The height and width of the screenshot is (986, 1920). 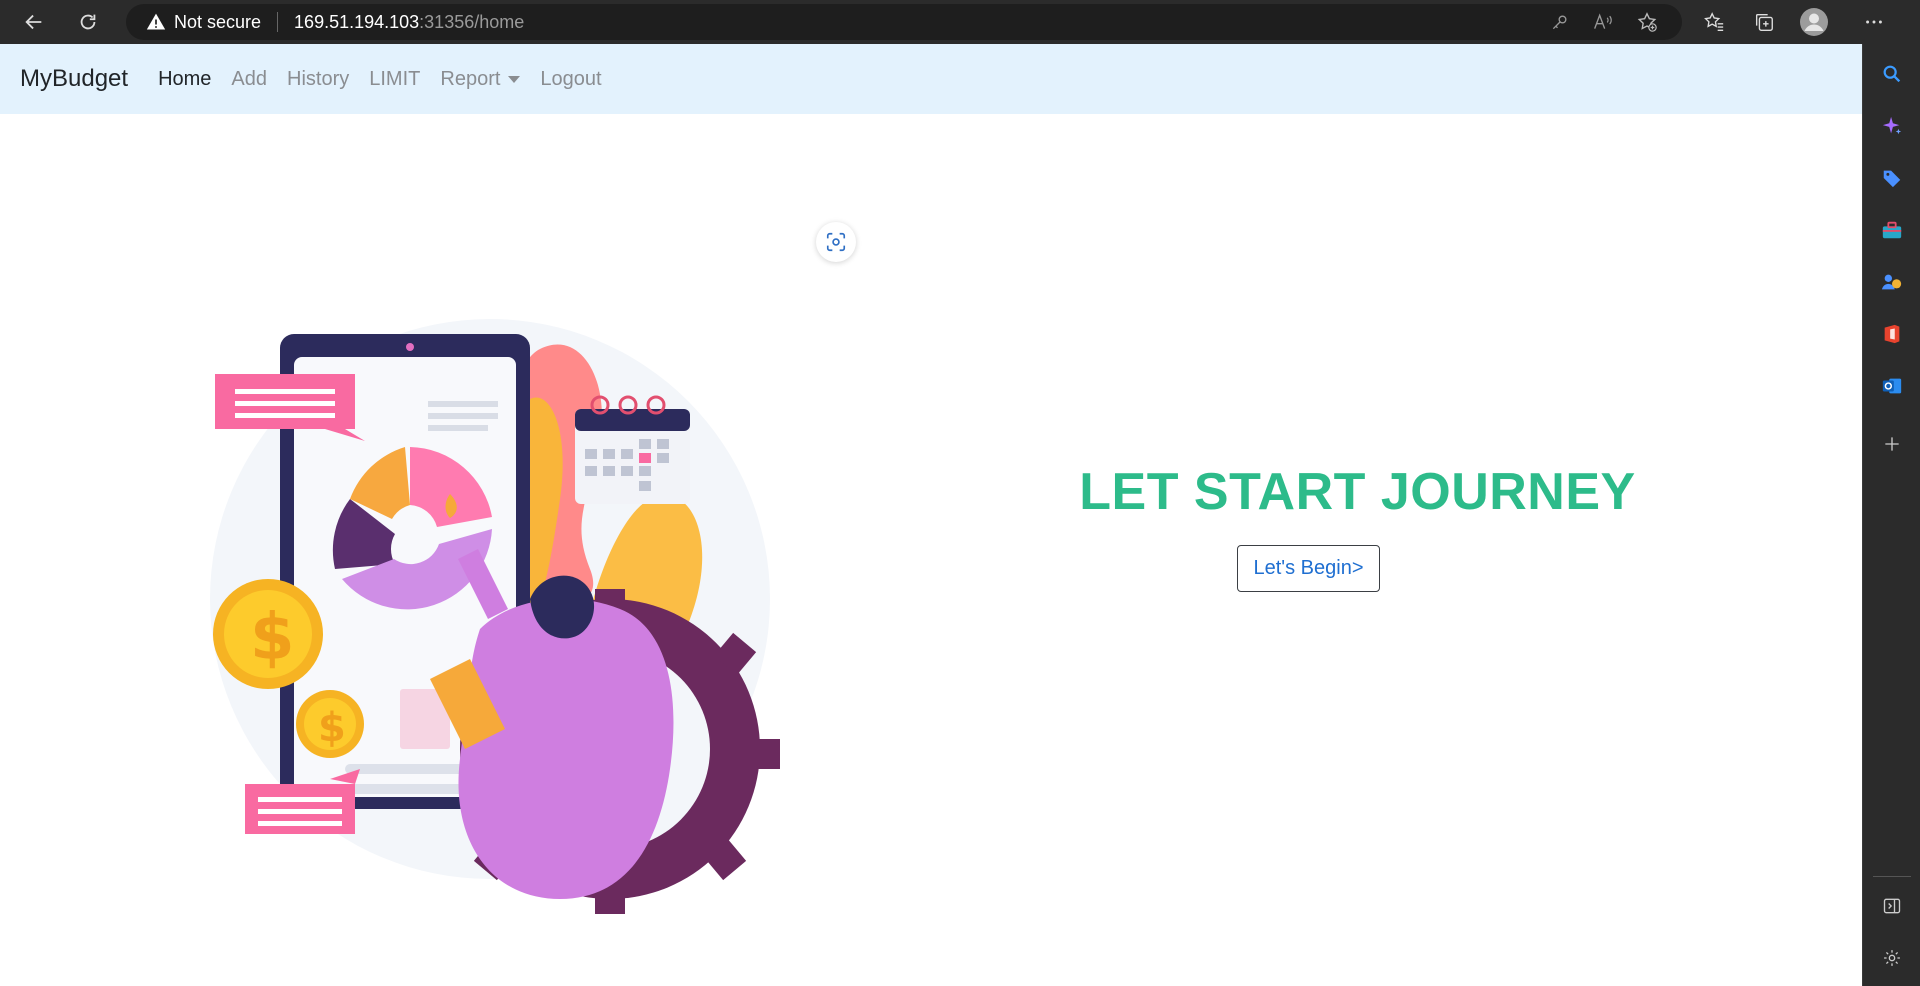 I want to click on office-icon, so click(x=1892, y=334).